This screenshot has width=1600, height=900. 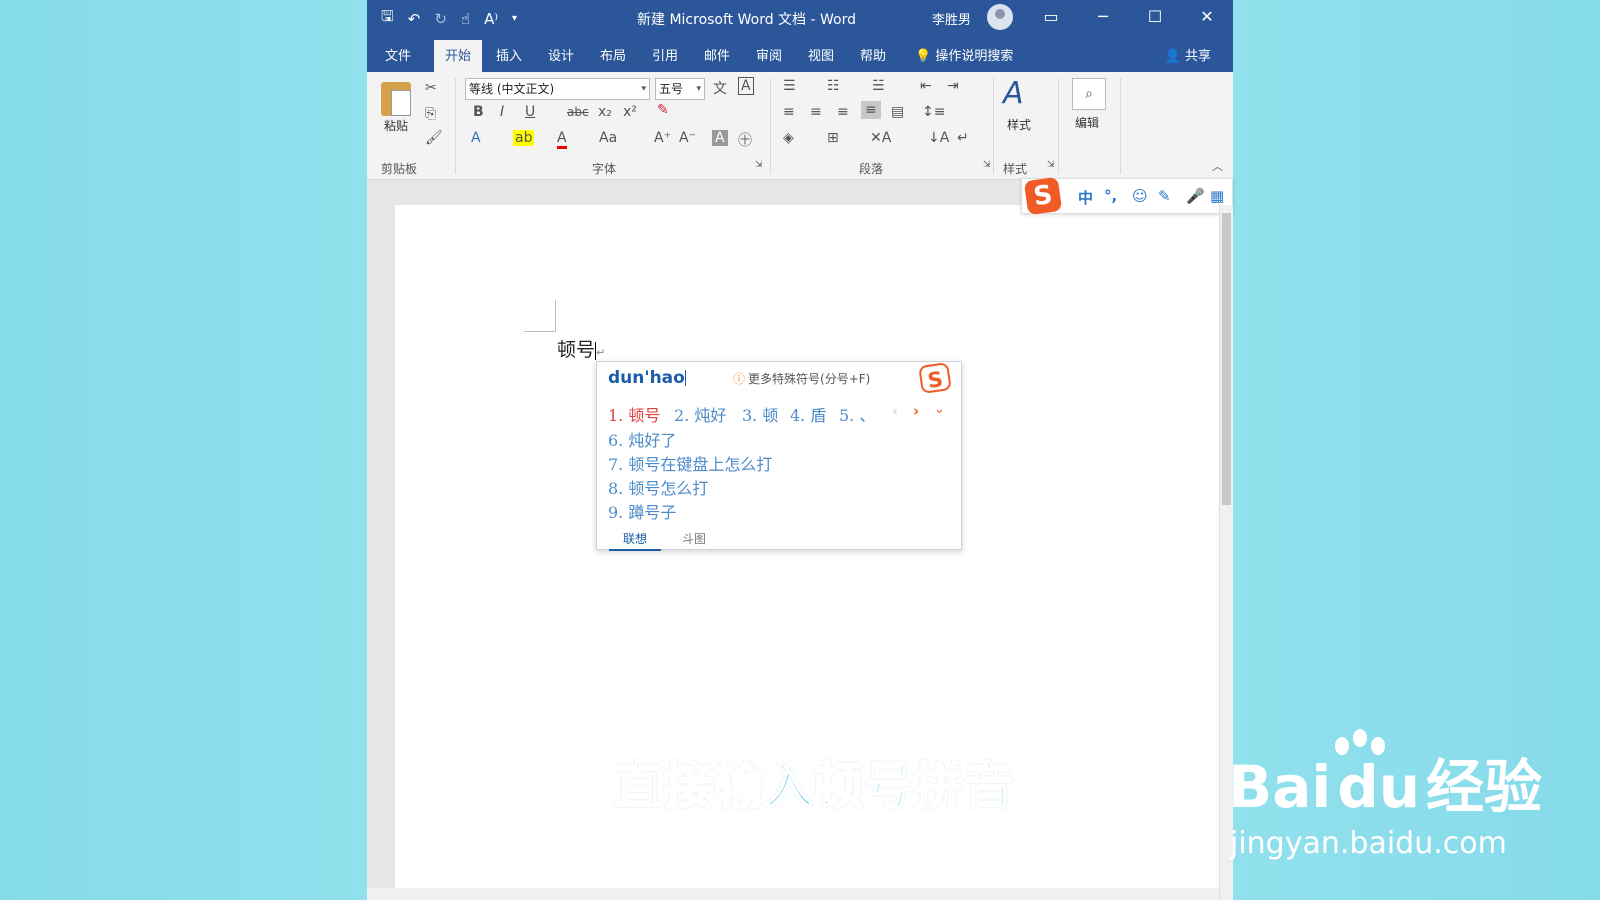 What do you see at coordinates (613, 54) in the screenshot?
I see `tab-layout: 布局` at bounding box center [613, 54].